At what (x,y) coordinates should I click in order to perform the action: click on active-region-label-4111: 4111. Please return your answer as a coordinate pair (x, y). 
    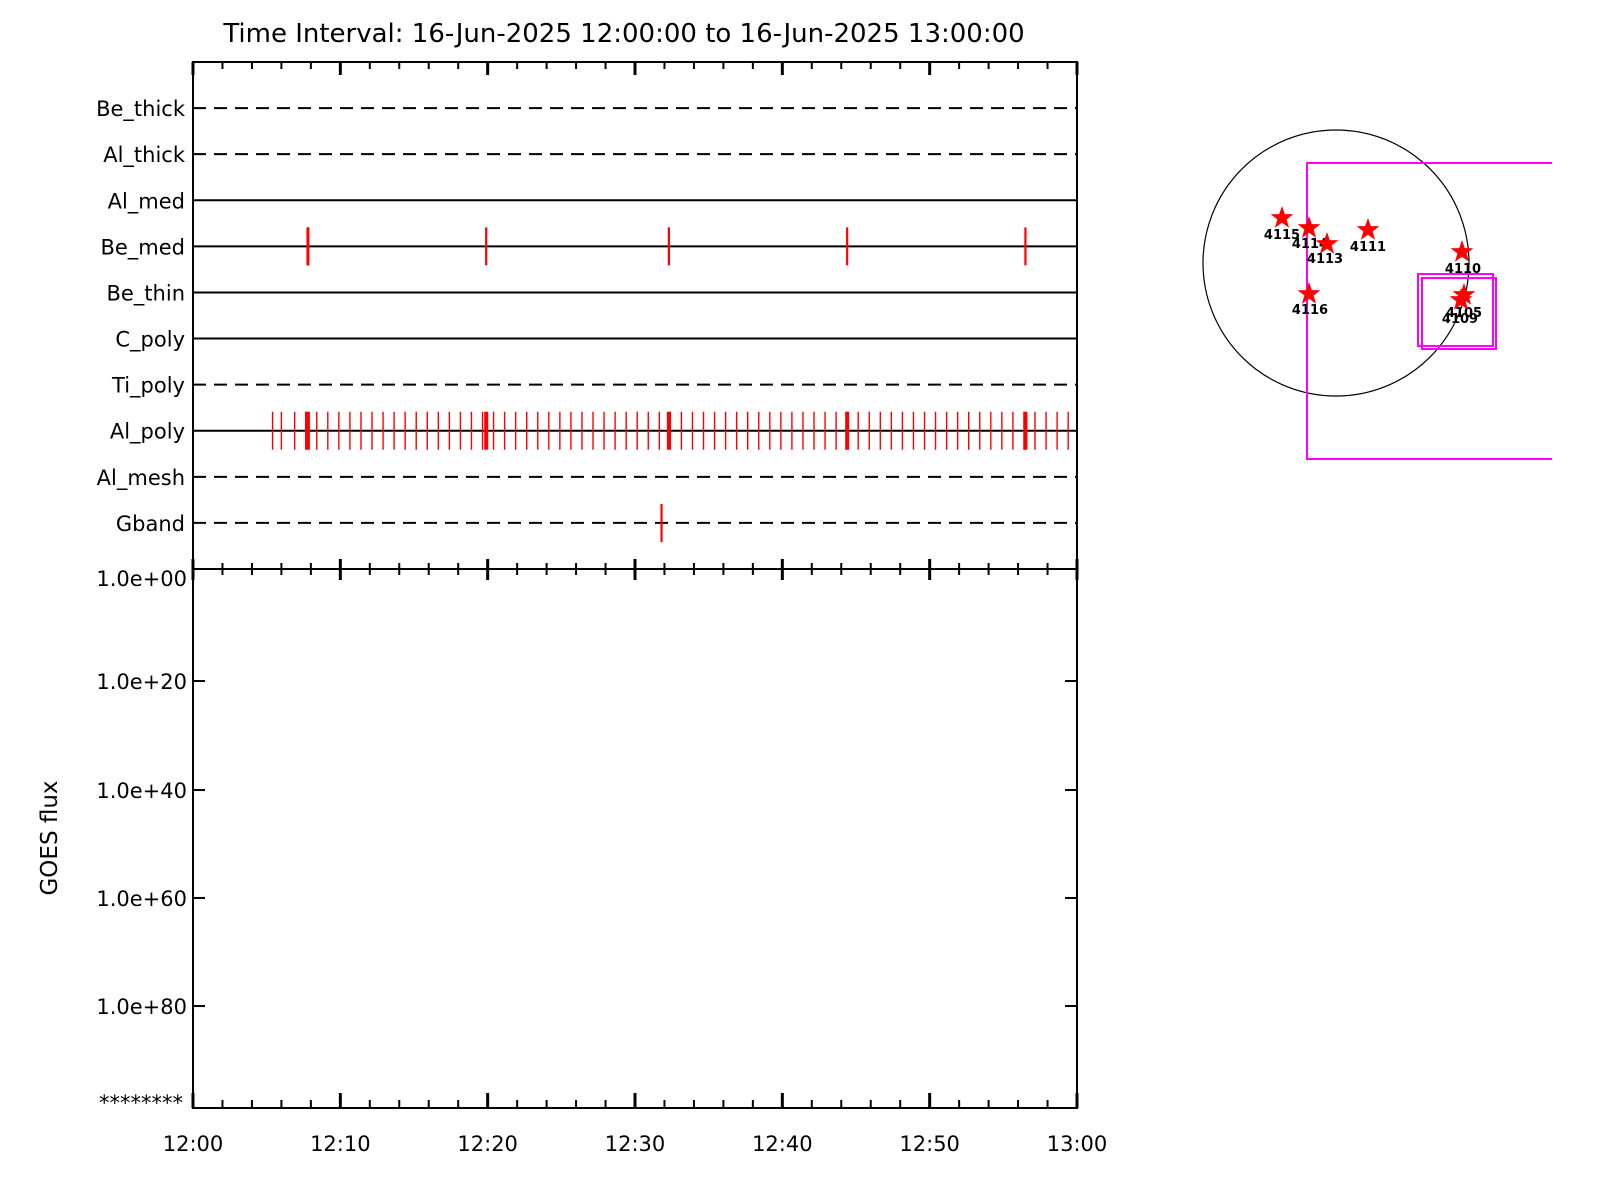
    Looking at the image, I should click on (1368, 247).